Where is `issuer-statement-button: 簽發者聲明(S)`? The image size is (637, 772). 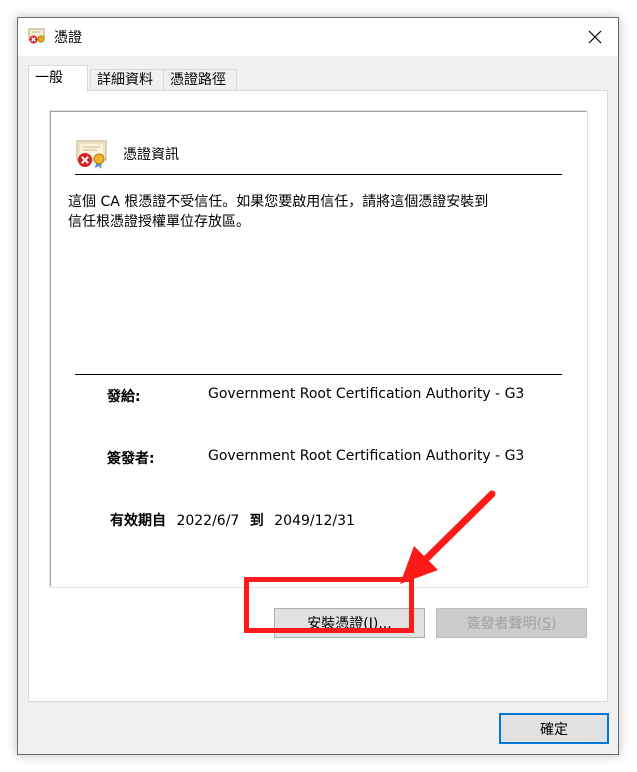 issuer-statement-button: 簽發者聲明(S) is located at coordinates (511, 623).